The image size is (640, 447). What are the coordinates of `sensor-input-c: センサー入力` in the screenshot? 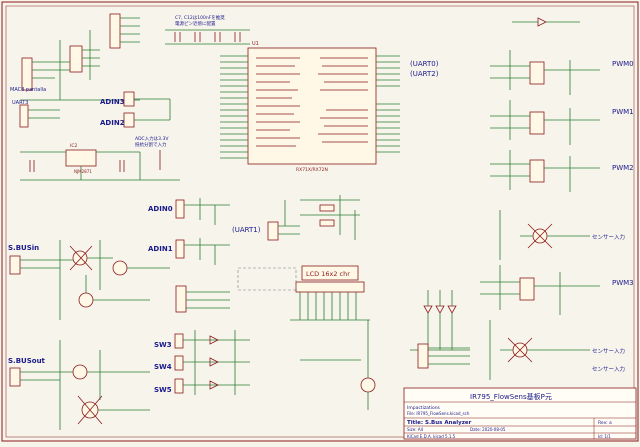 It's located at (608, 369).